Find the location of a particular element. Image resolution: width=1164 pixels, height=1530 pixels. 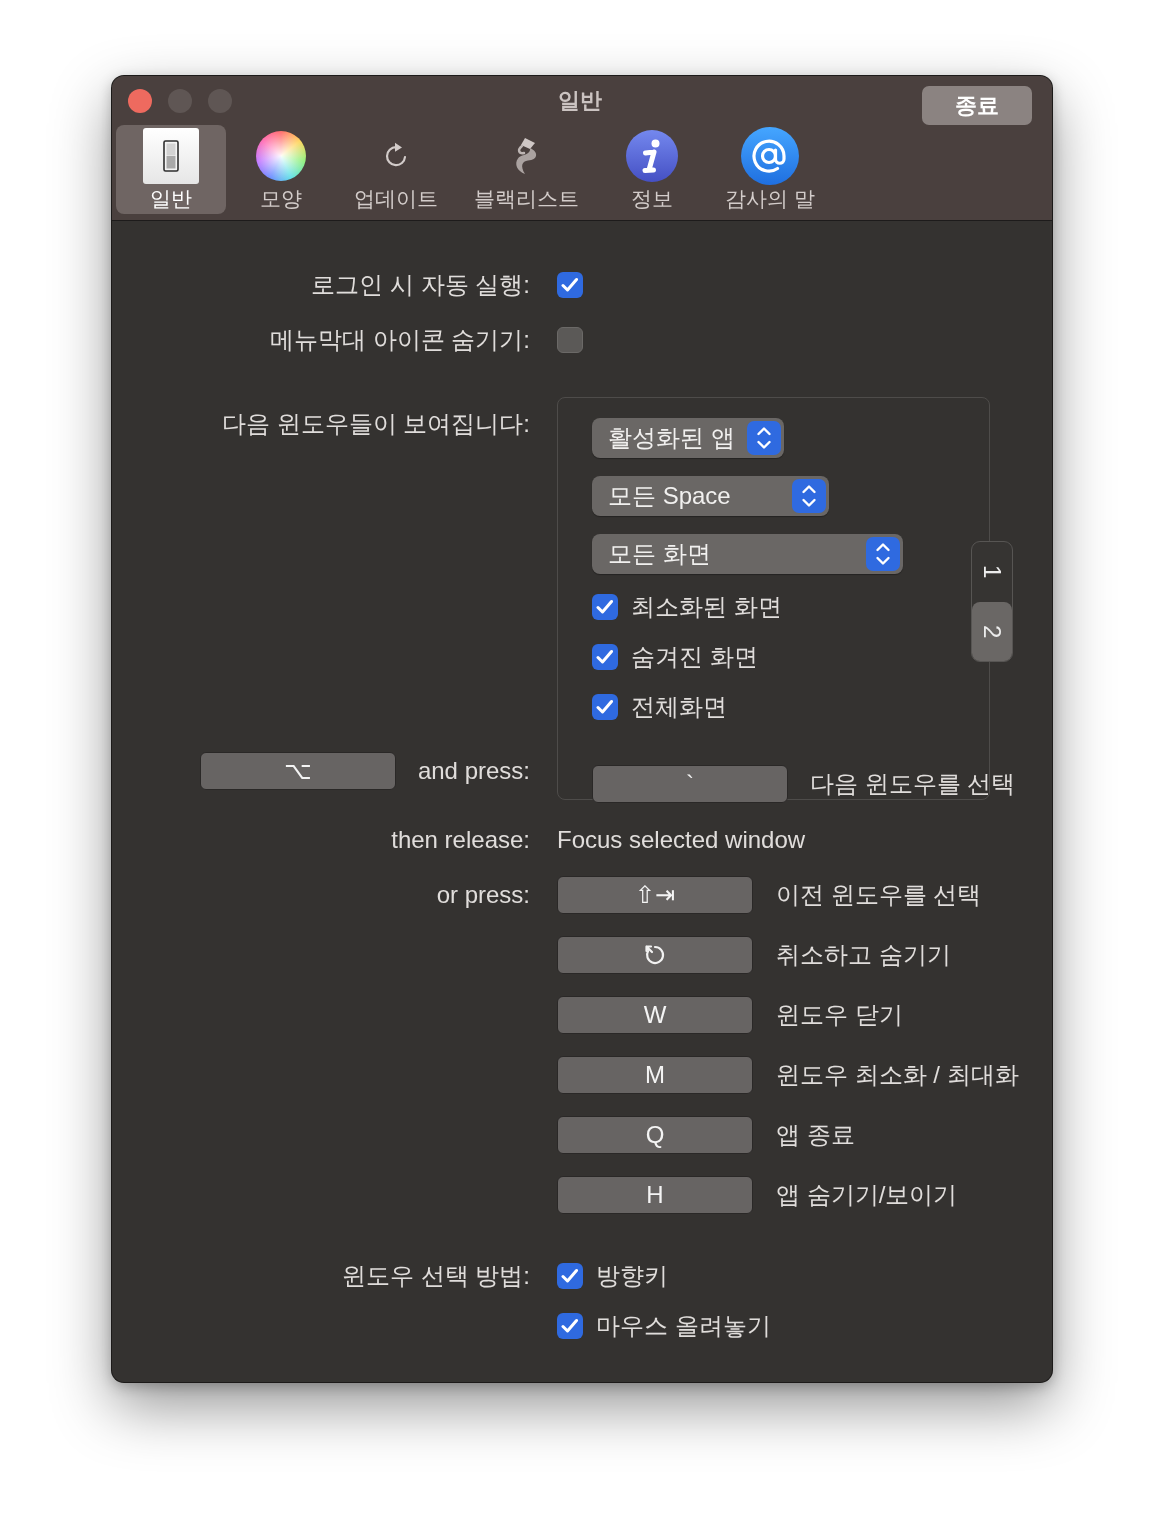

action-label: 윈도우 닫기 is located at coordinates (839, 1015).